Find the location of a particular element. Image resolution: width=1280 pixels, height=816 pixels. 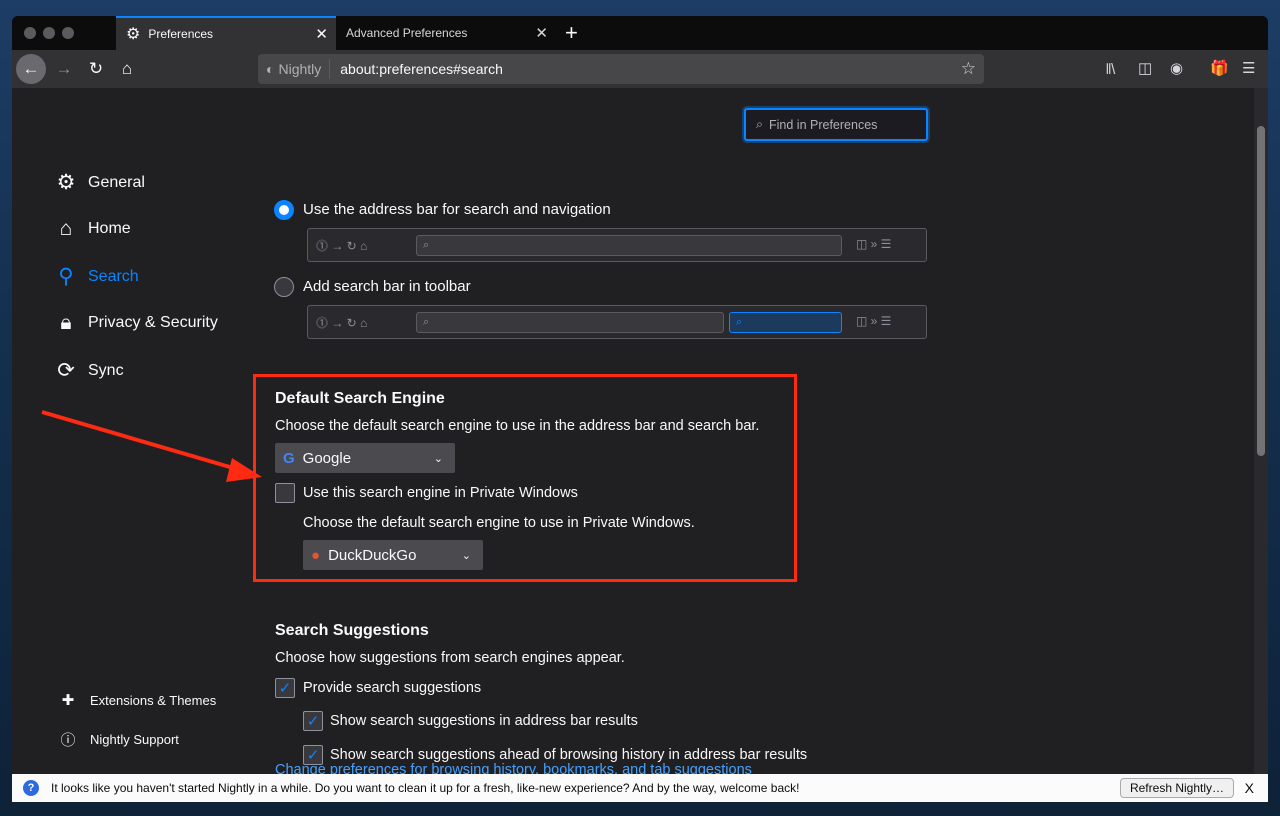

search-icon: ⌕ is located at coordinates (760, 124).